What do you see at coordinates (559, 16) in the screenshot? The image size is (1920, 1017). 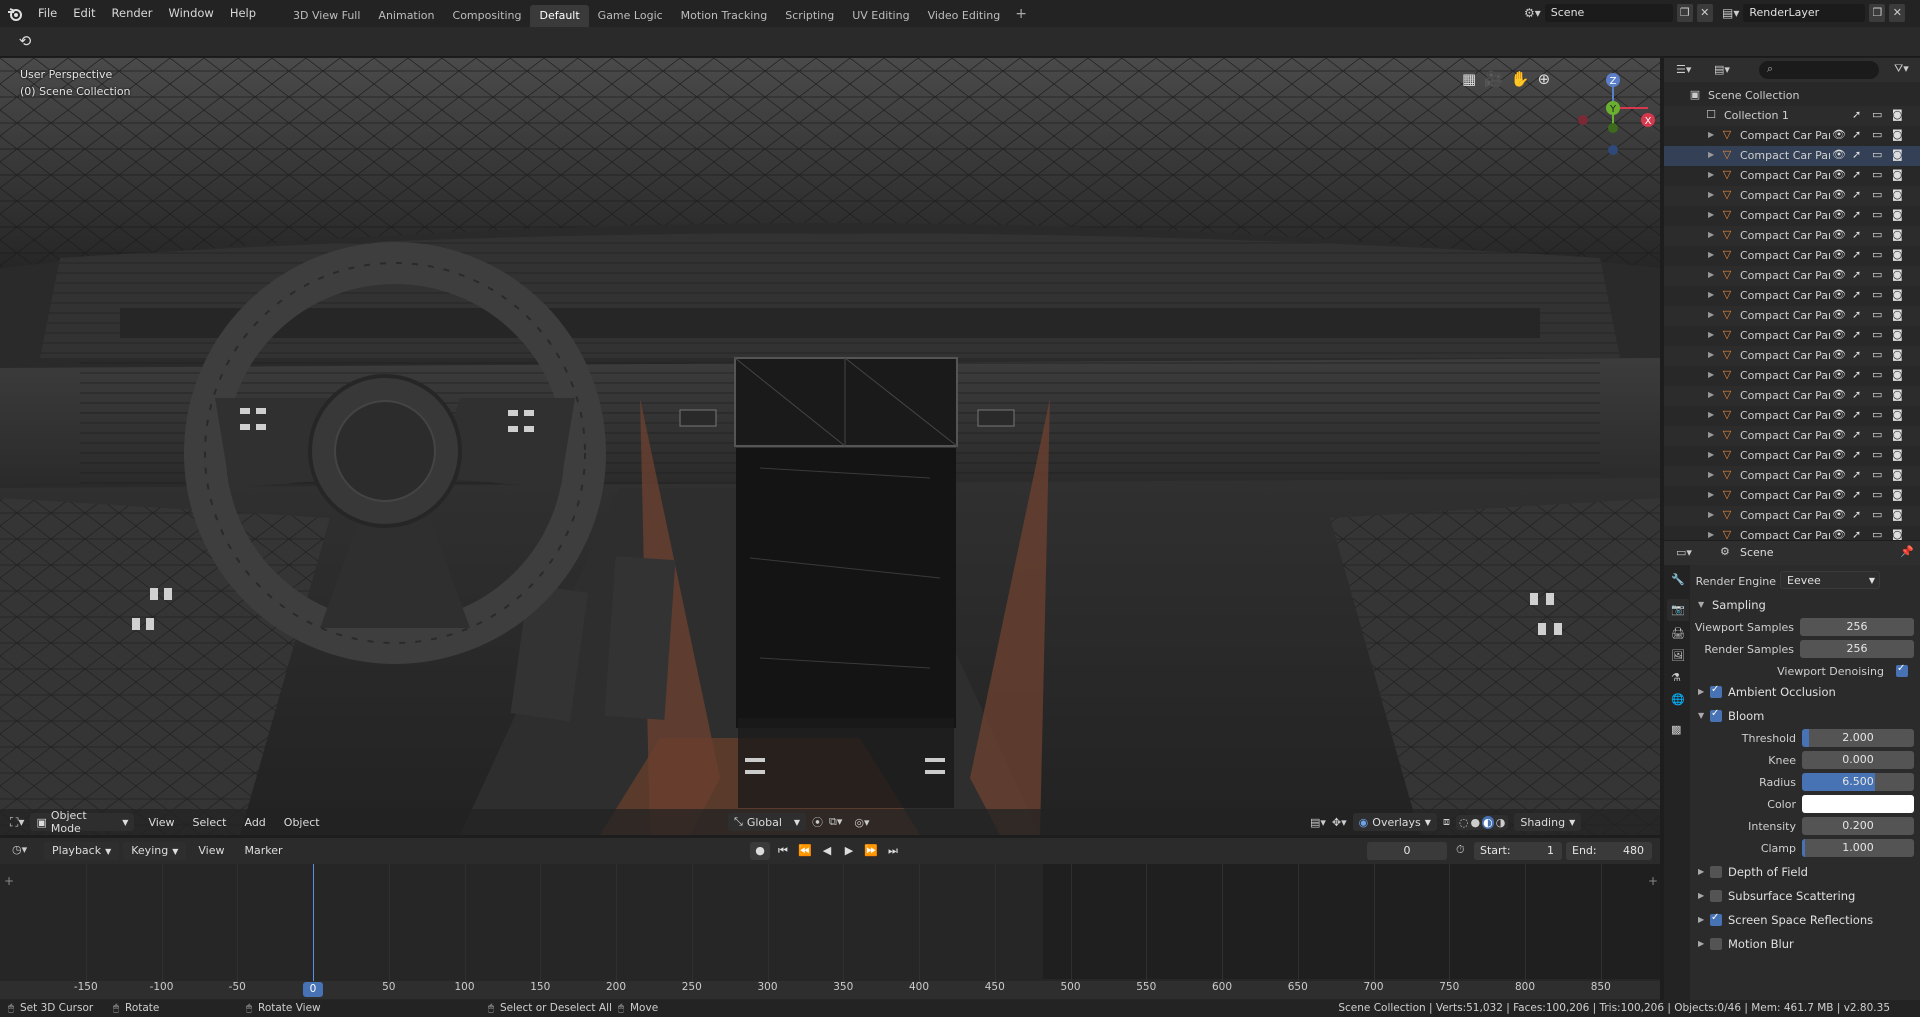 I see `tab-default: Default` at bounding box center [559, 16].